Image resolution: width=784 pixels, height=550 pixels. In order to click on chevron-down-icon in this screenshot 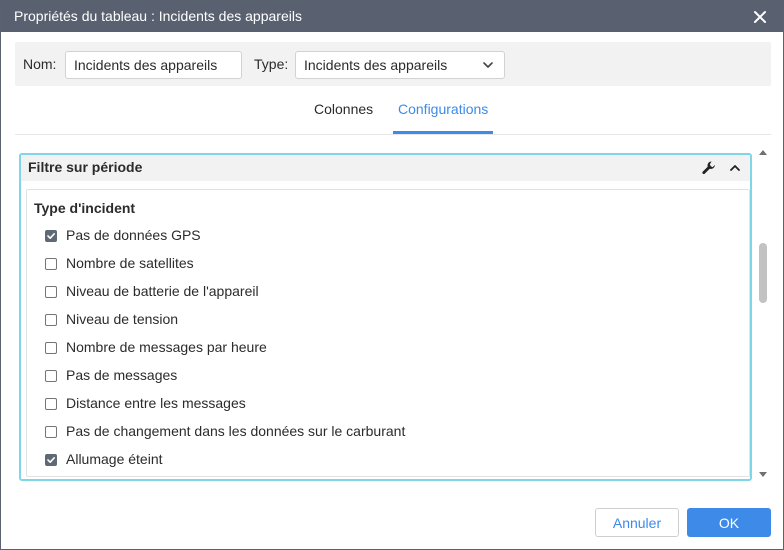, I will do `click(488, 65)`.